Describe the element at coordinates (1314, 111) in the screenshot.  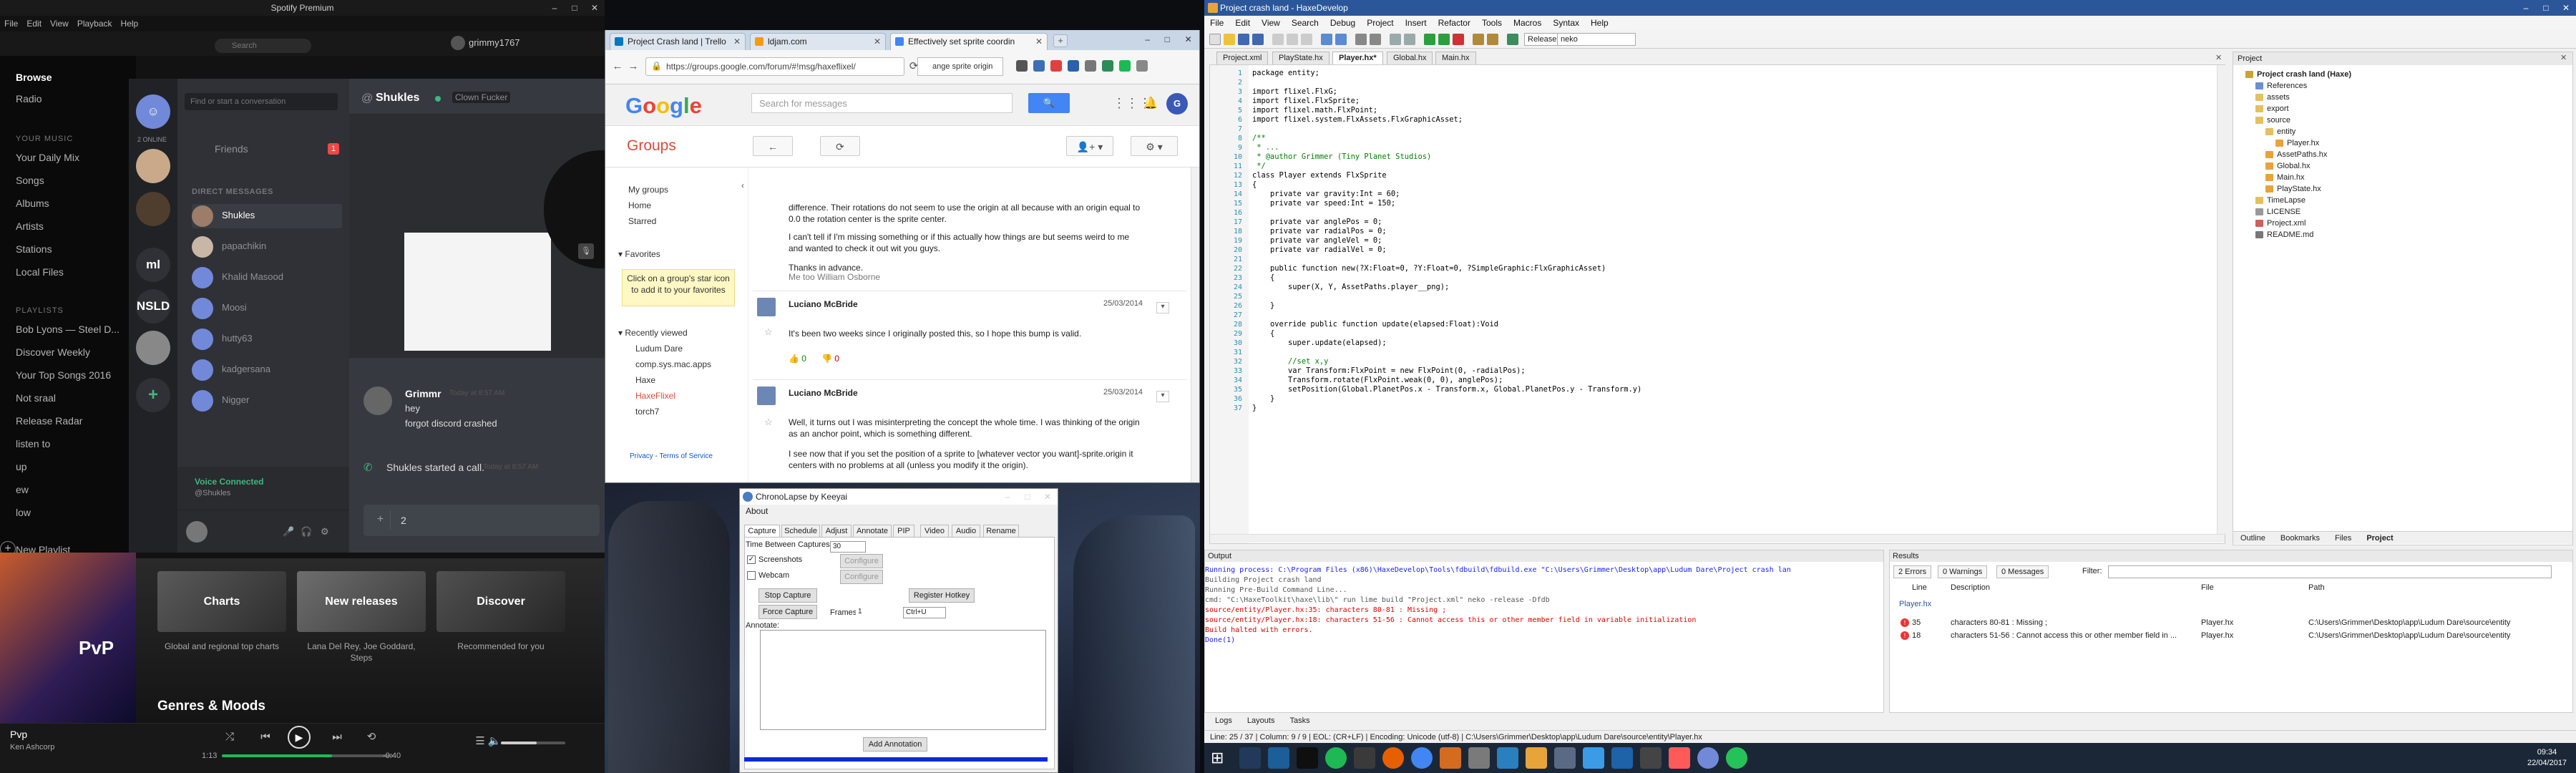
I see `code-line: import flixel.math.FlxPoint;` at that location.